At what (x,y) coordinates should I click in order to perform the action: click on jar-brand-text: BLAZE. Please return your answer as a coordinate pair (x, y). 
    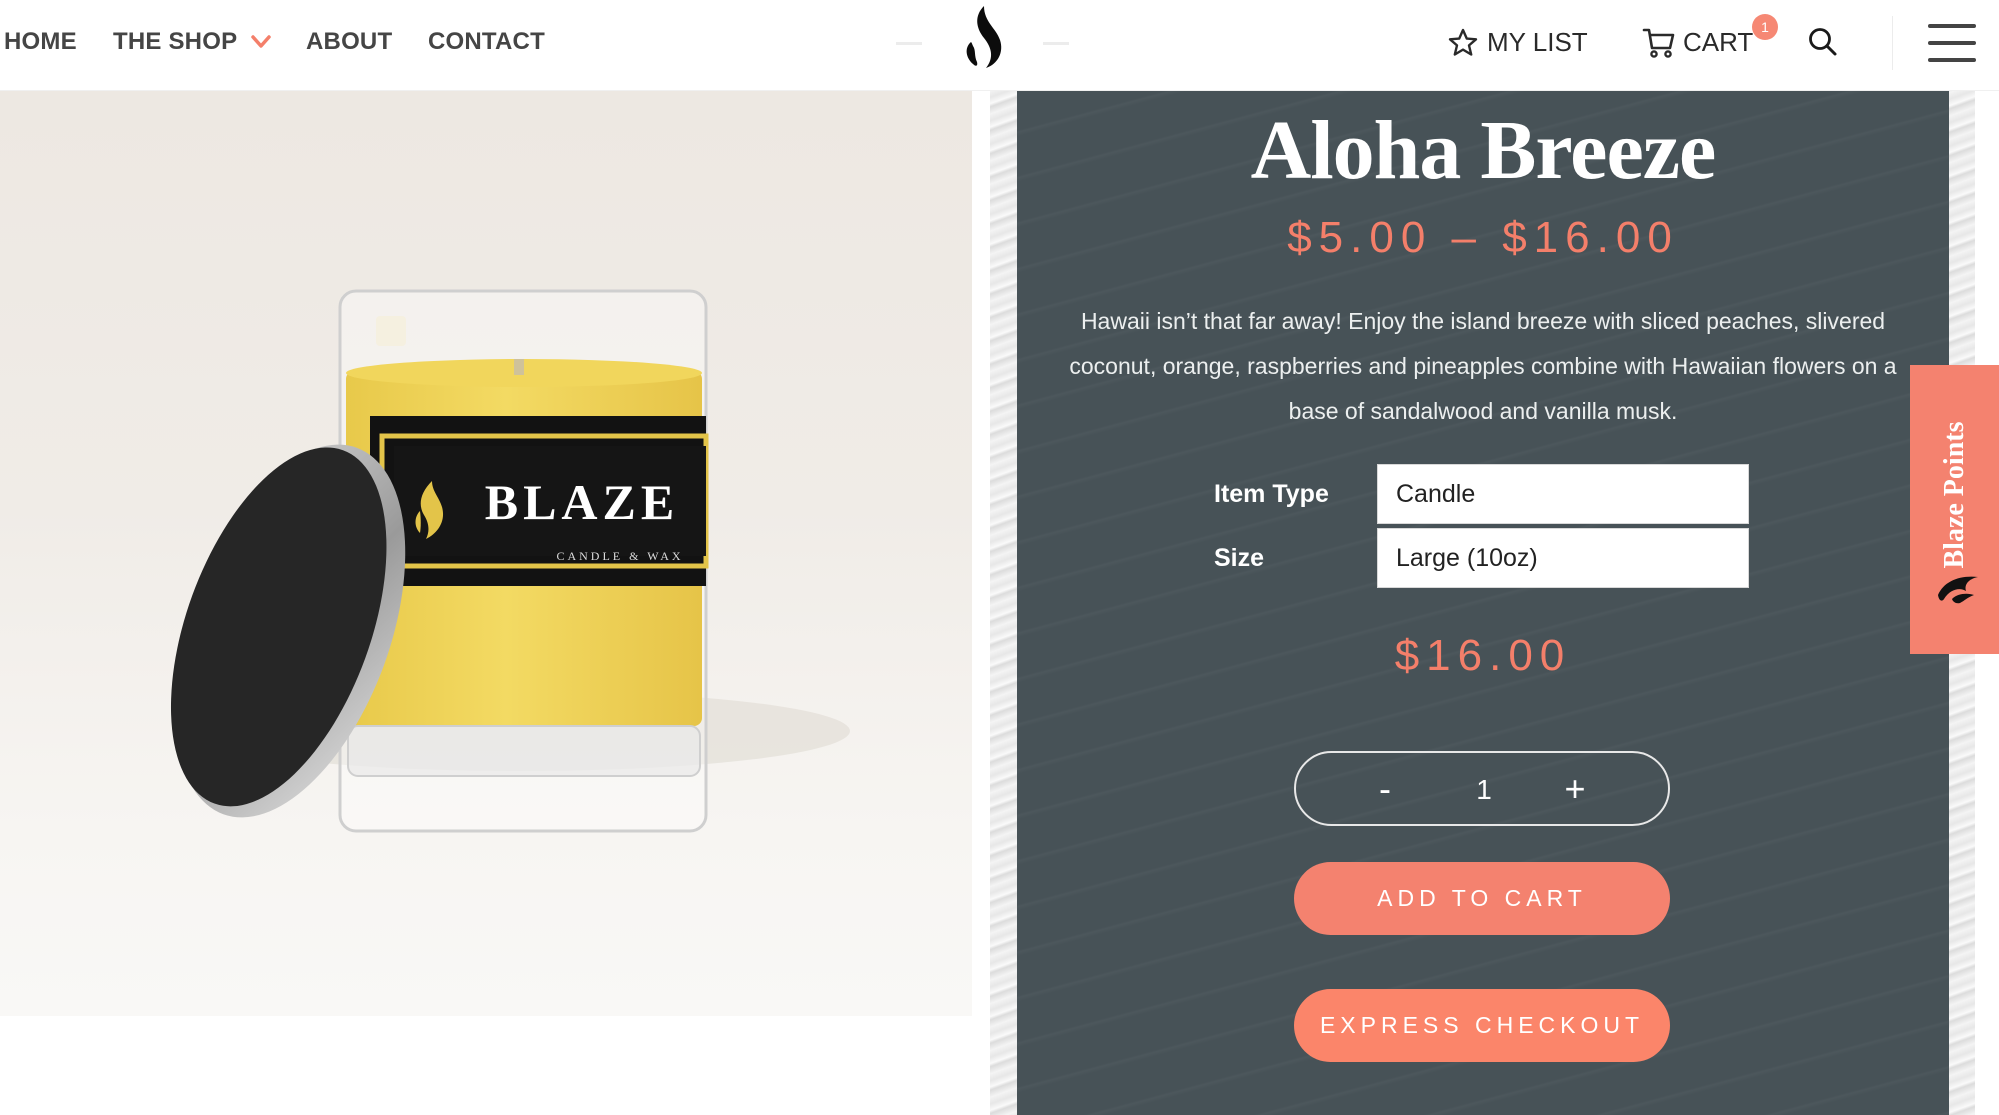
    Looking at the image, I should click on (582, 502).